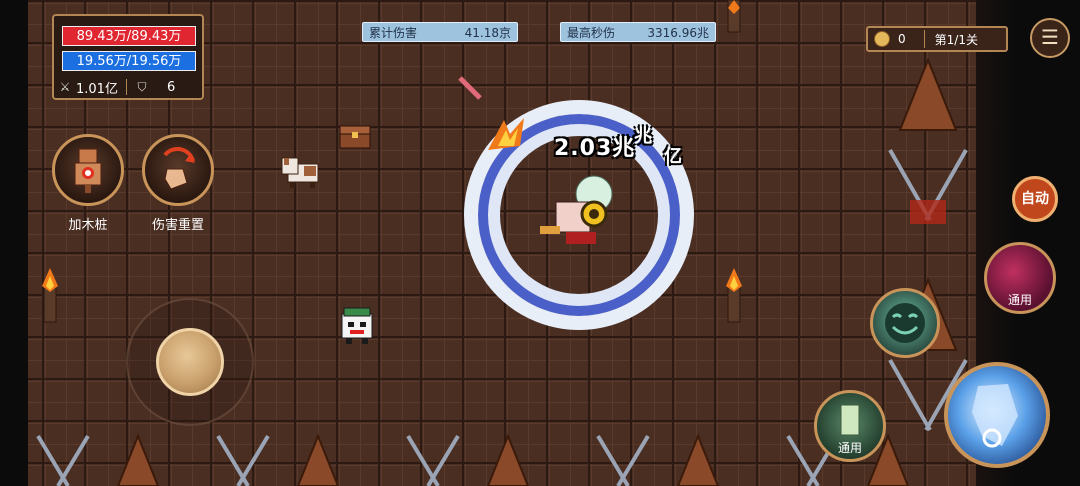 The image size is (1080, 486). Describe the element at coordinates (355, 134) in the screenshot. I see `treasure-chest-sprite` at that location.